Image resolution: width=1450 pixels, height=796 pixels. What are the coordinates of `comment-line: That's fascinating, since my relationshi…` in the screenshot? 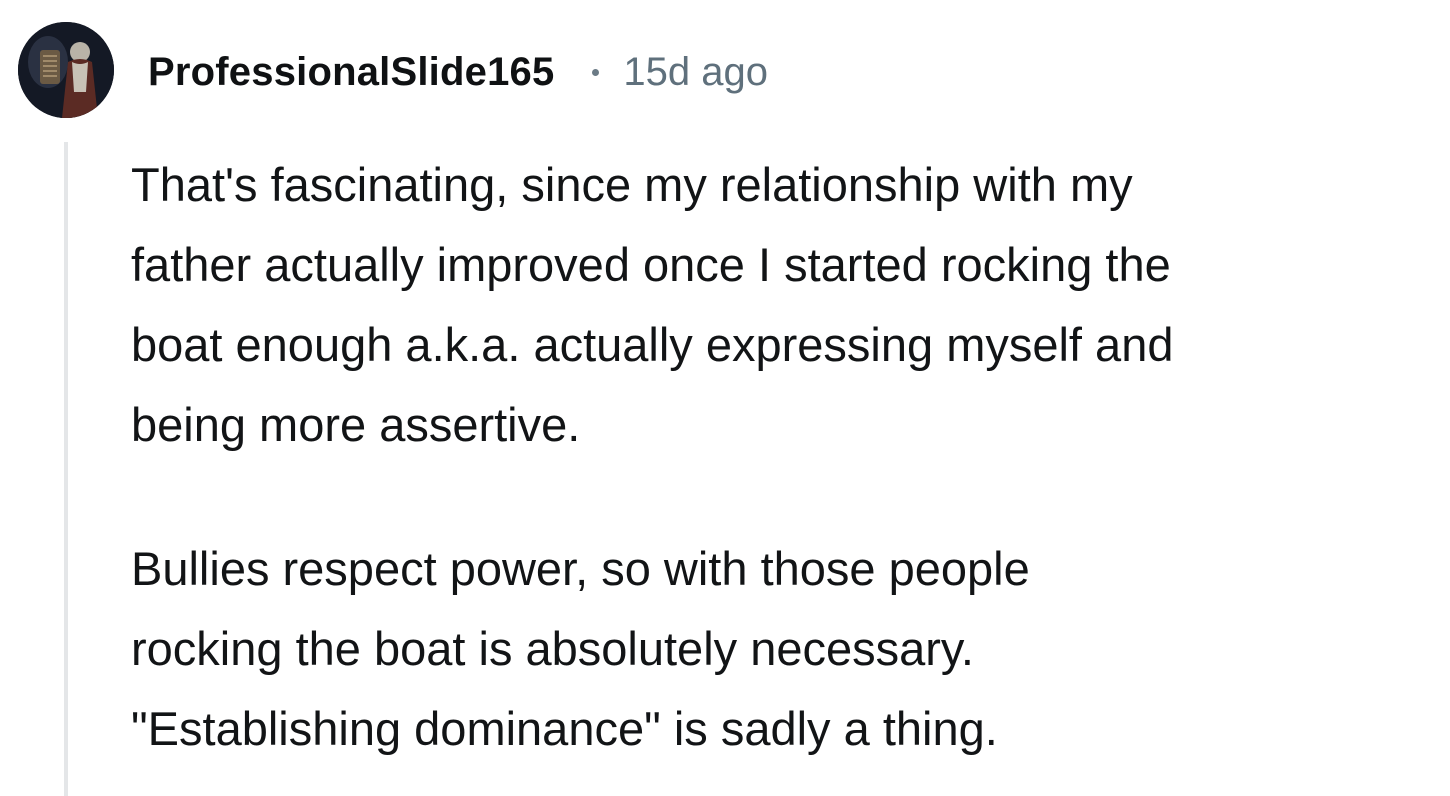 It's located at (632, 184).